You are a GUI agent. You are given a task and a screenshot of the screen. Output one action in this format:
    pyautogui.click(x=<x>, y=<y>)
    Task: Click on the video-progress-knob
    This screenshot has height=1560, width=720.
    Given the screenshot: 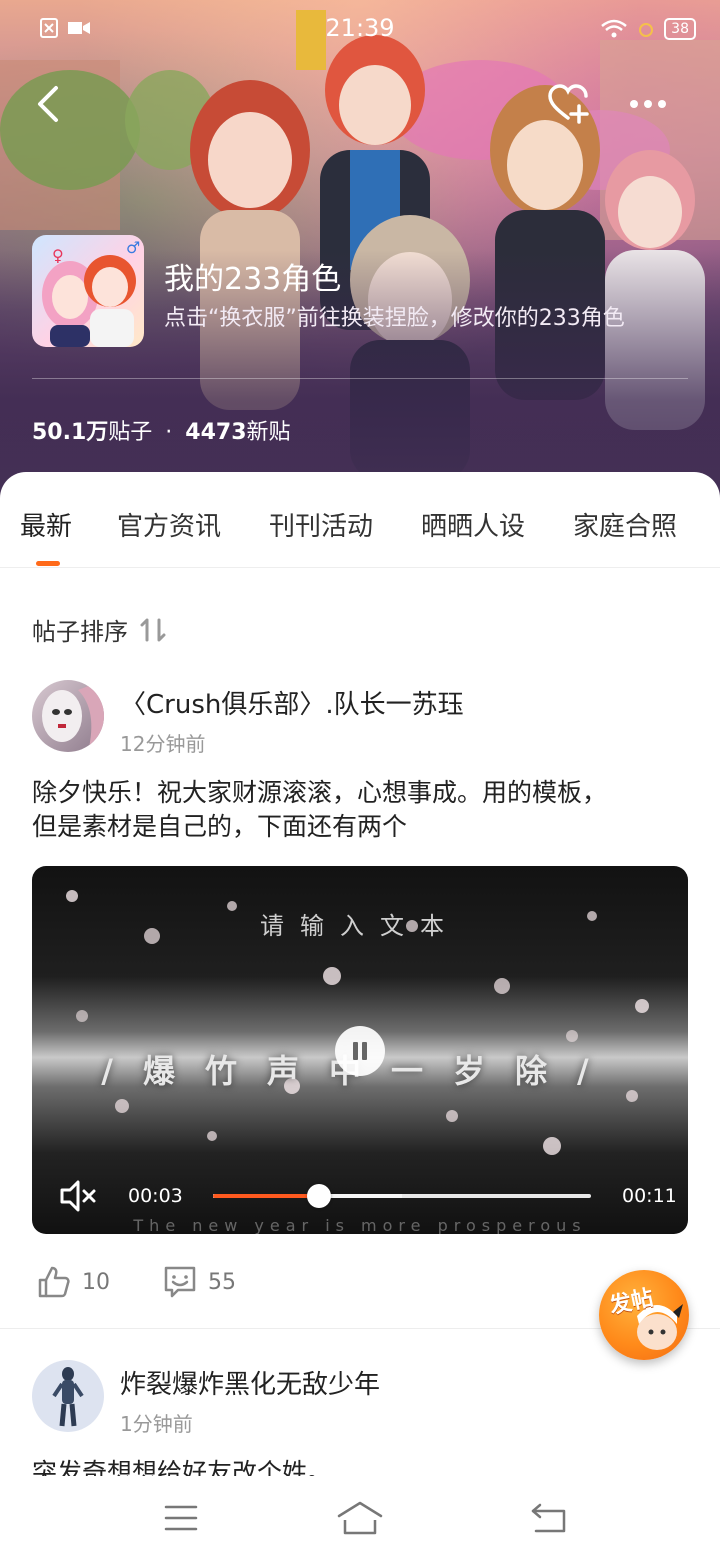 What is the action you would take?
    pyautogui.click(x=318, y=1196)
    